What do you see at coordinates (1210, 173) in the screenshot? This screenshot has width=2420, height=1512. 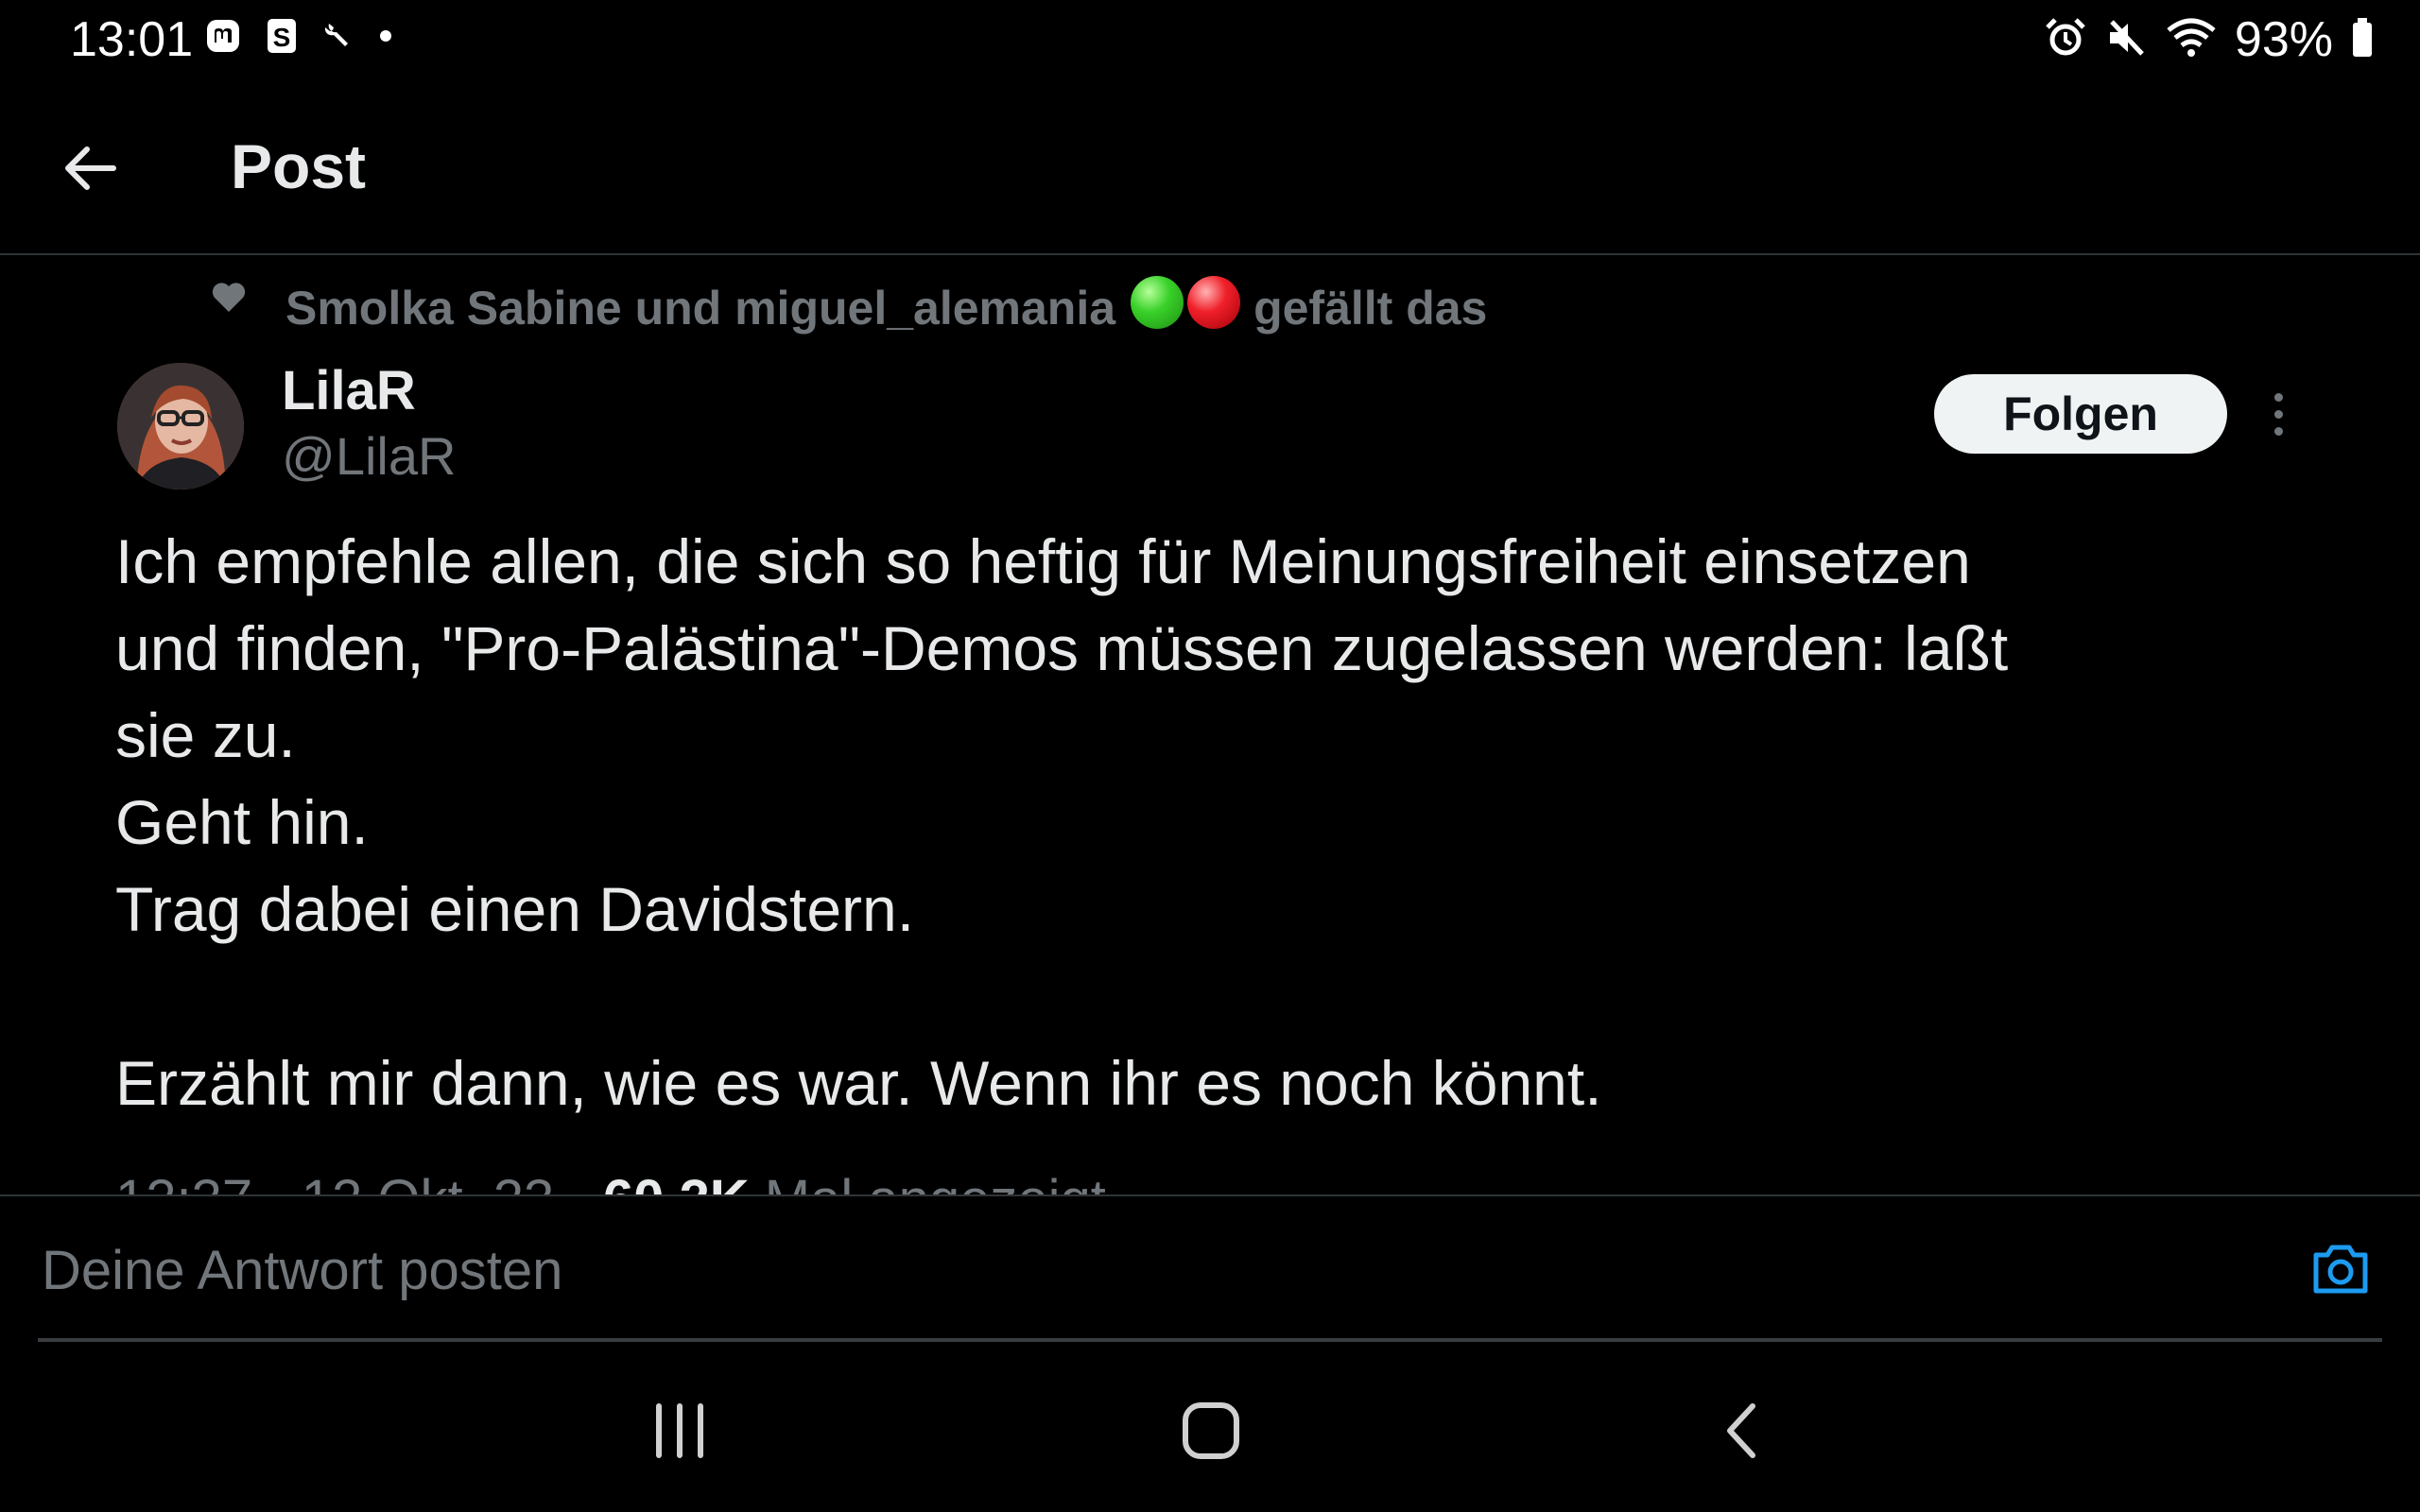 I see `top-app-bar: Post` at bounding box center [1210, 173].